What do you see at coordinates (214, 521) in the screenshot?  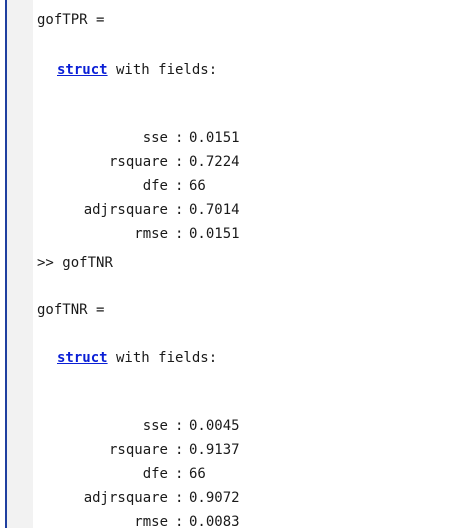 I see `field-value: 0.0083` at bounding box center [214, 521].